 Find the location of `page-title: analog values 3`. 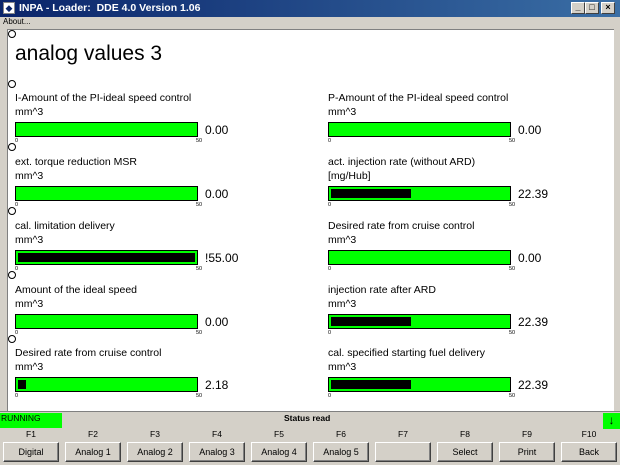

page-title: analog values 3 is located at coordinates (89, 53).